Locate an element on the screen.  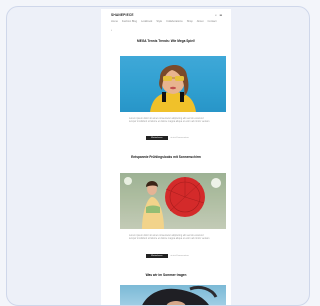
woman-yellow-outfit-image is located at coordinates (173, 88).